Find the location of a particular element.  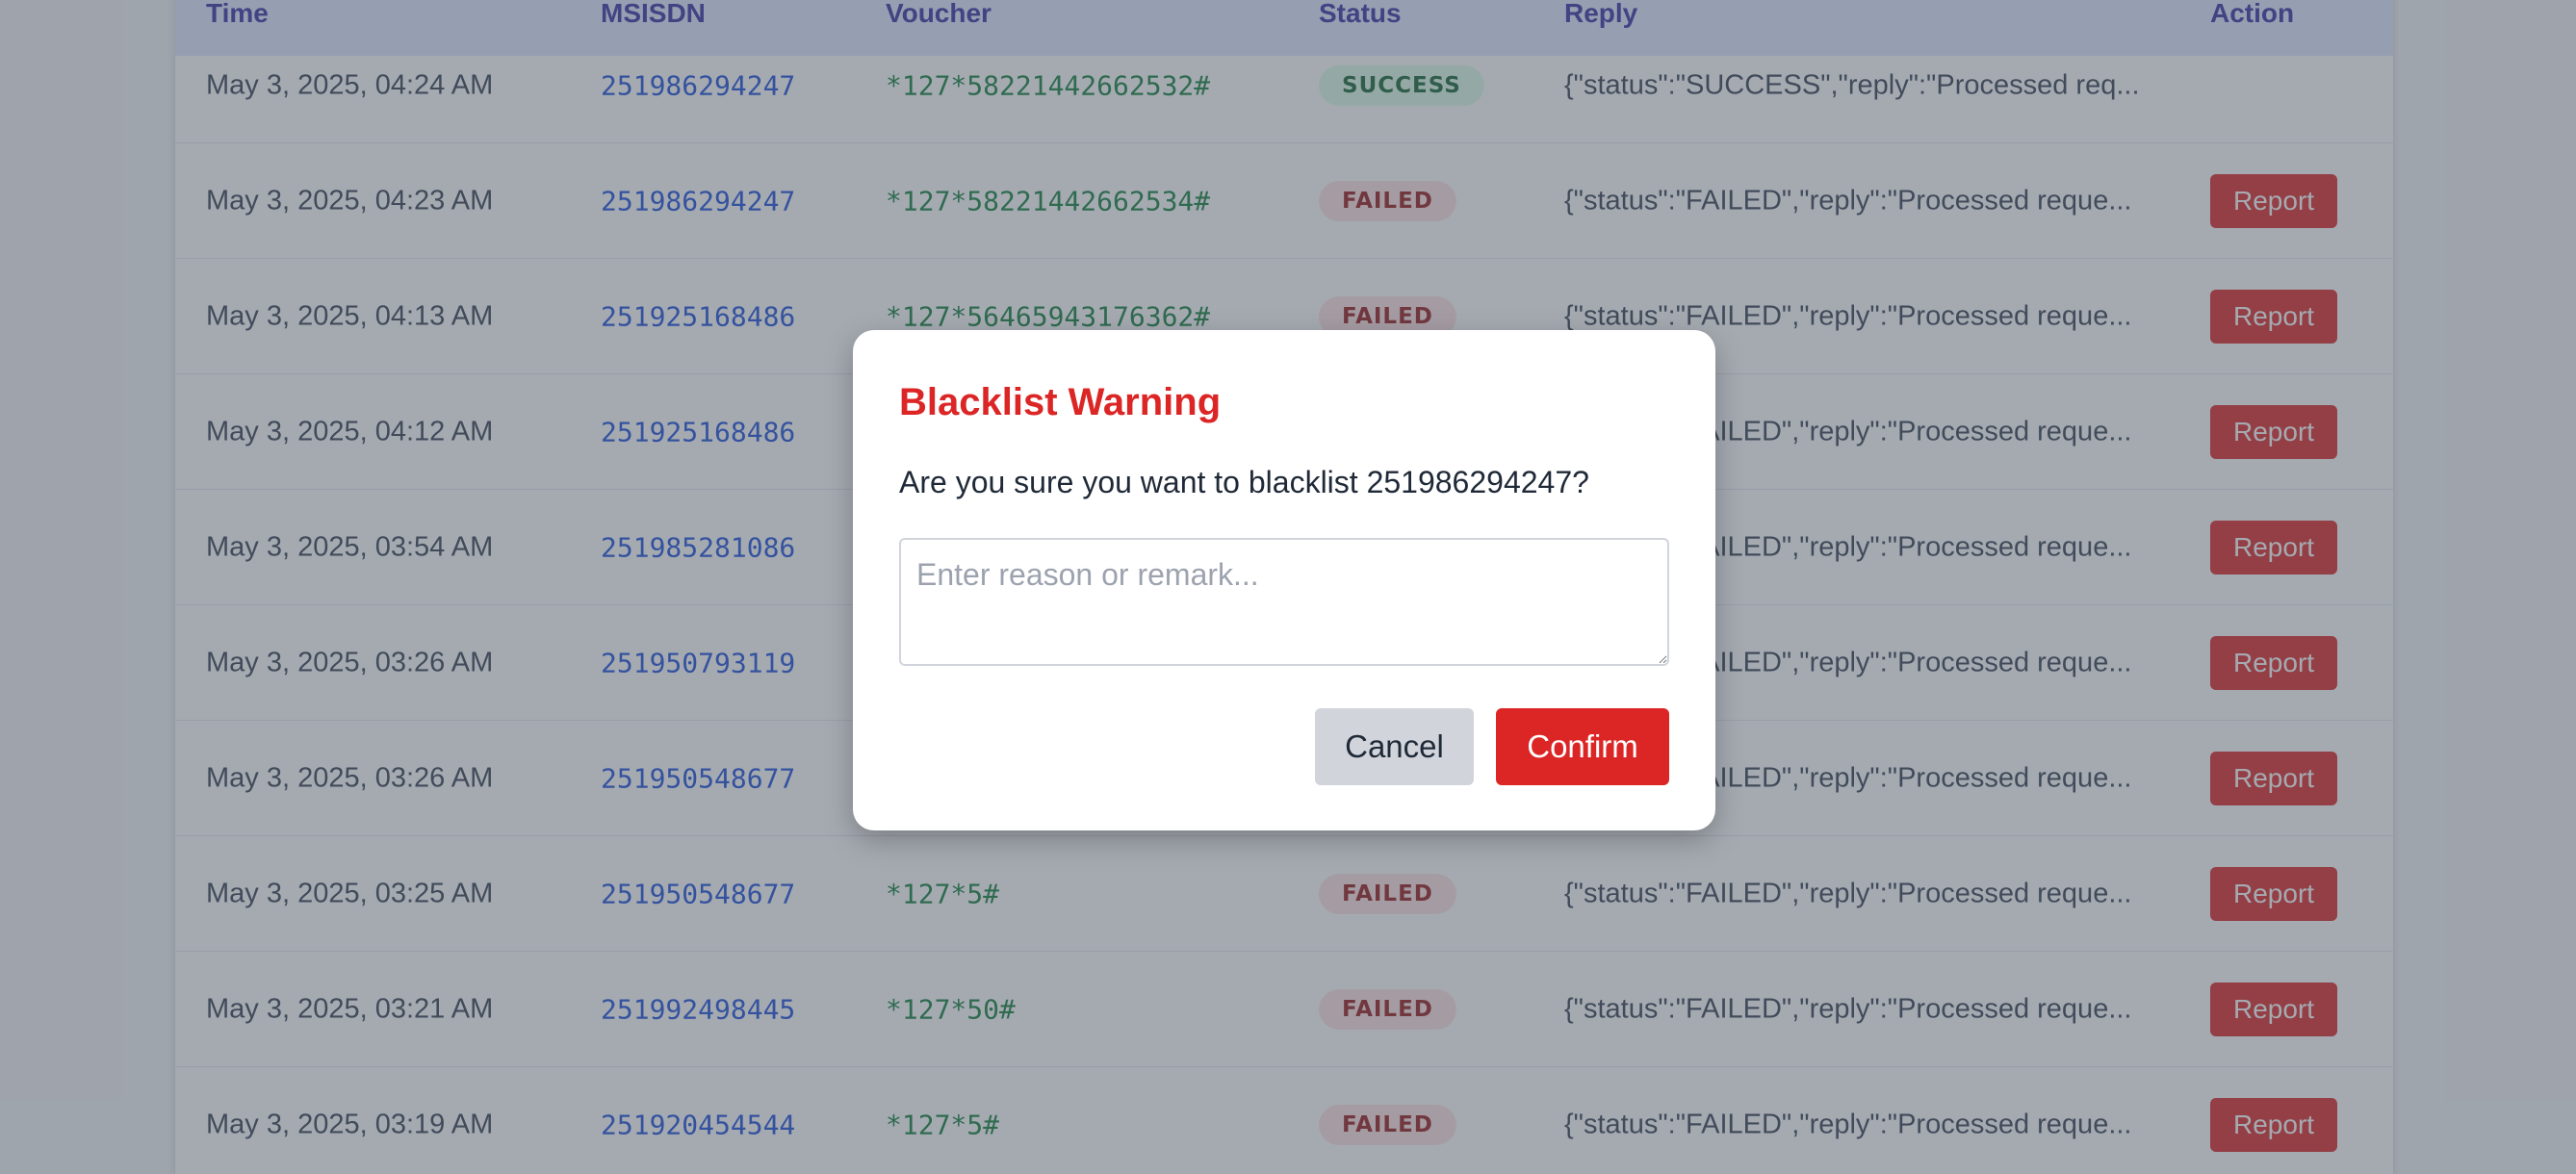

confirm-button: Confirm is located at coordinates (1583, 746).